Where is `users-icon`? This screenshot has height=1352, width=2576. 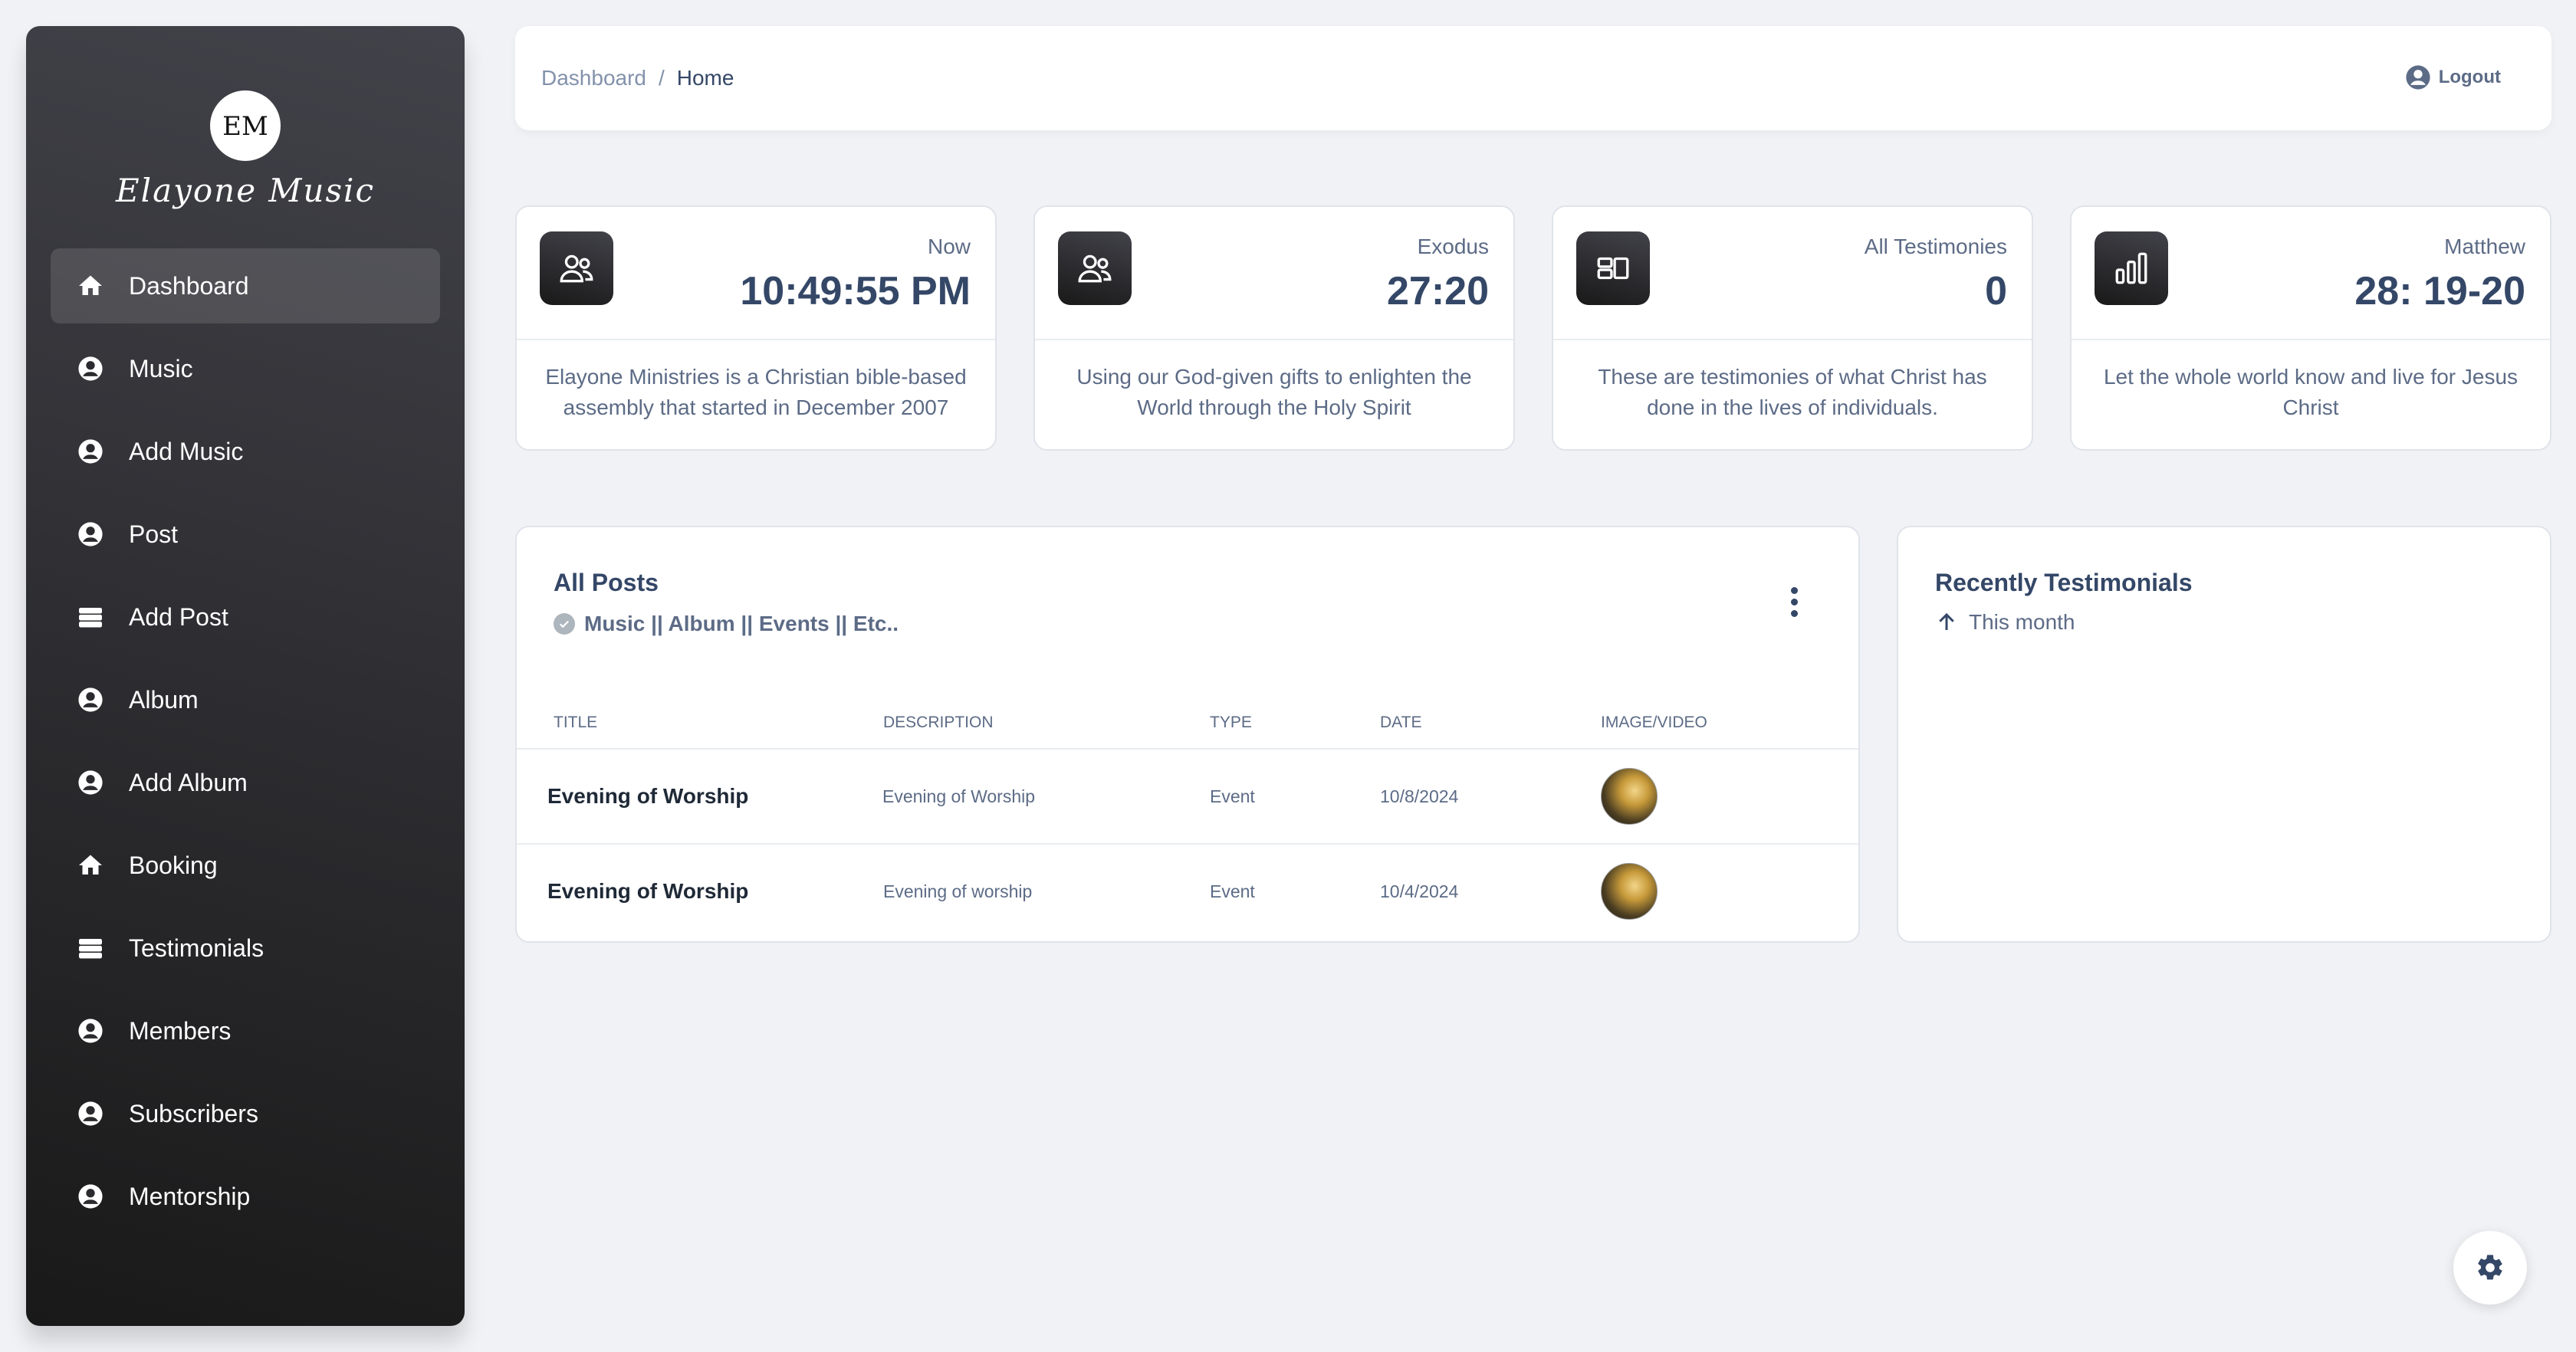
users-icon is located at coordinates (1095, 268).